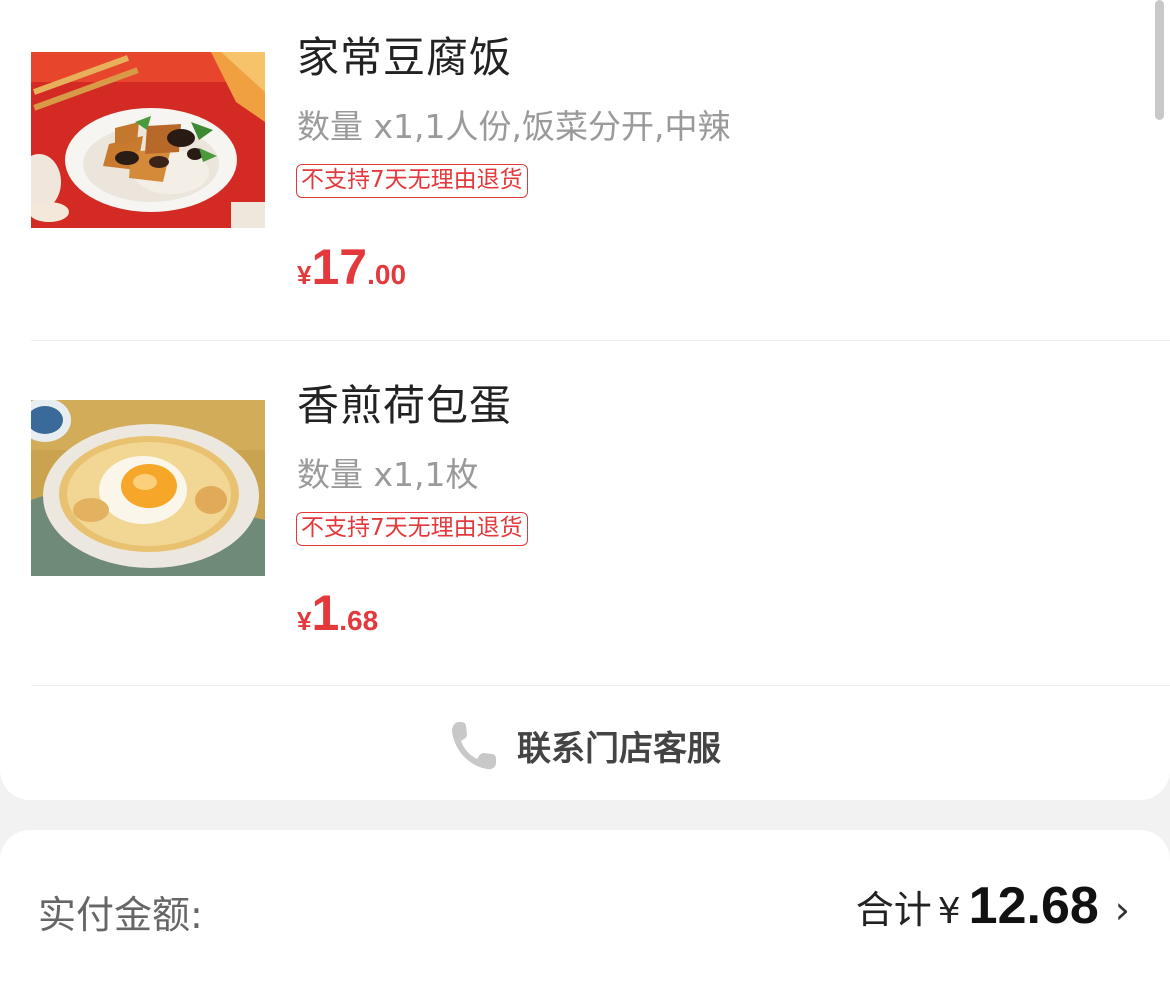 Image resolution: width=1170 pixels, height=990 pixels. Describe the element at coordinates (387, 274) in the screenshot. I see `price-decimal: .00` at that location.